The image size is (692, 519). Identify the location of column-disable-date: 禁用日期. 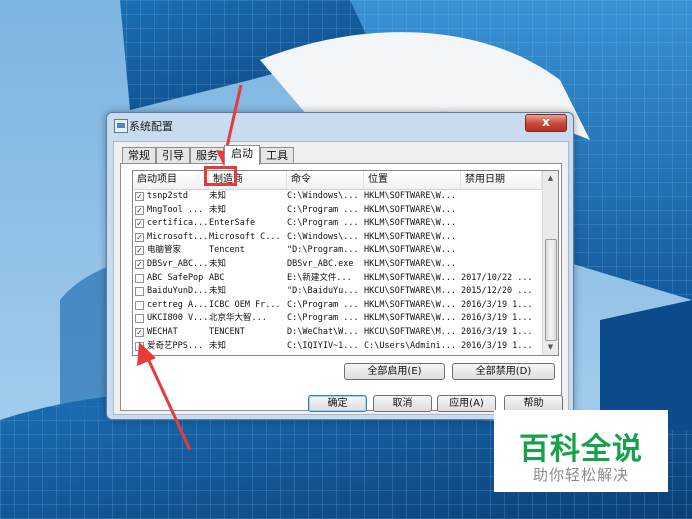
(501, 180).